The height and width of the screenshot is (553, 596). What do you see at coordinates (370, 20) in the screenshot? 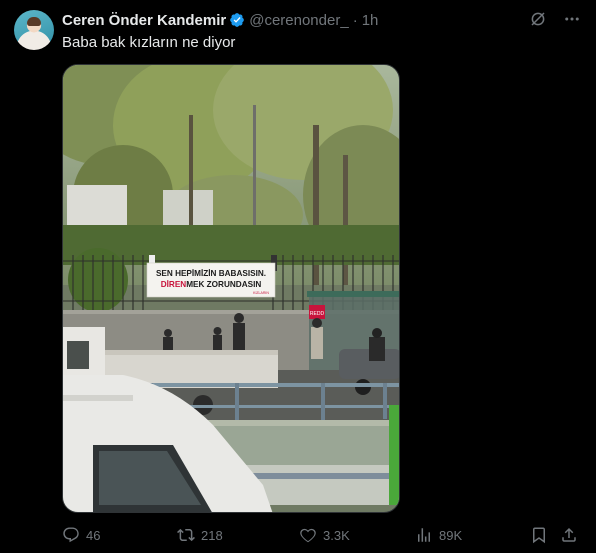
I see `timestamp: 1h` at bounding box center [370, 20].